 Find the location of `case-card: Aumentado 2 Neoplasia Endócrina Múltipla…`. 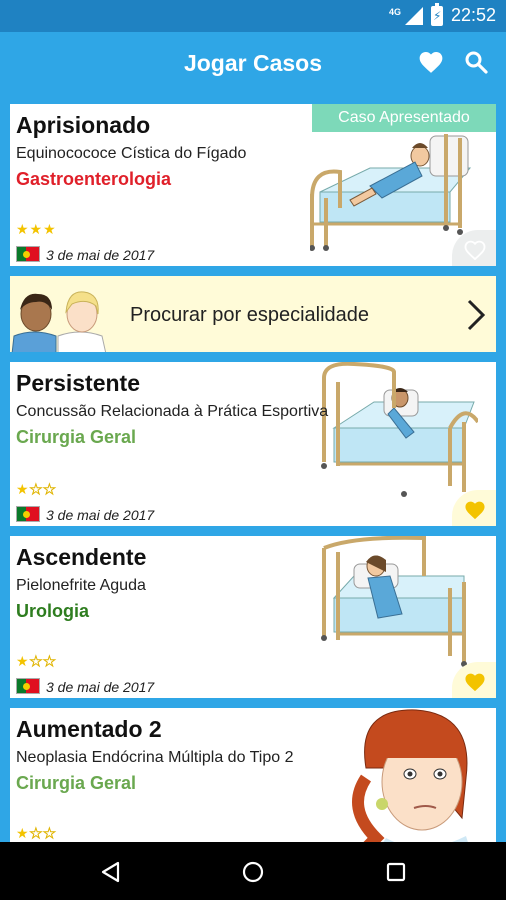

case-card: Aumentado 2 Neoplasia Endócrina Múltipla… is located at coordinates (253, 775).